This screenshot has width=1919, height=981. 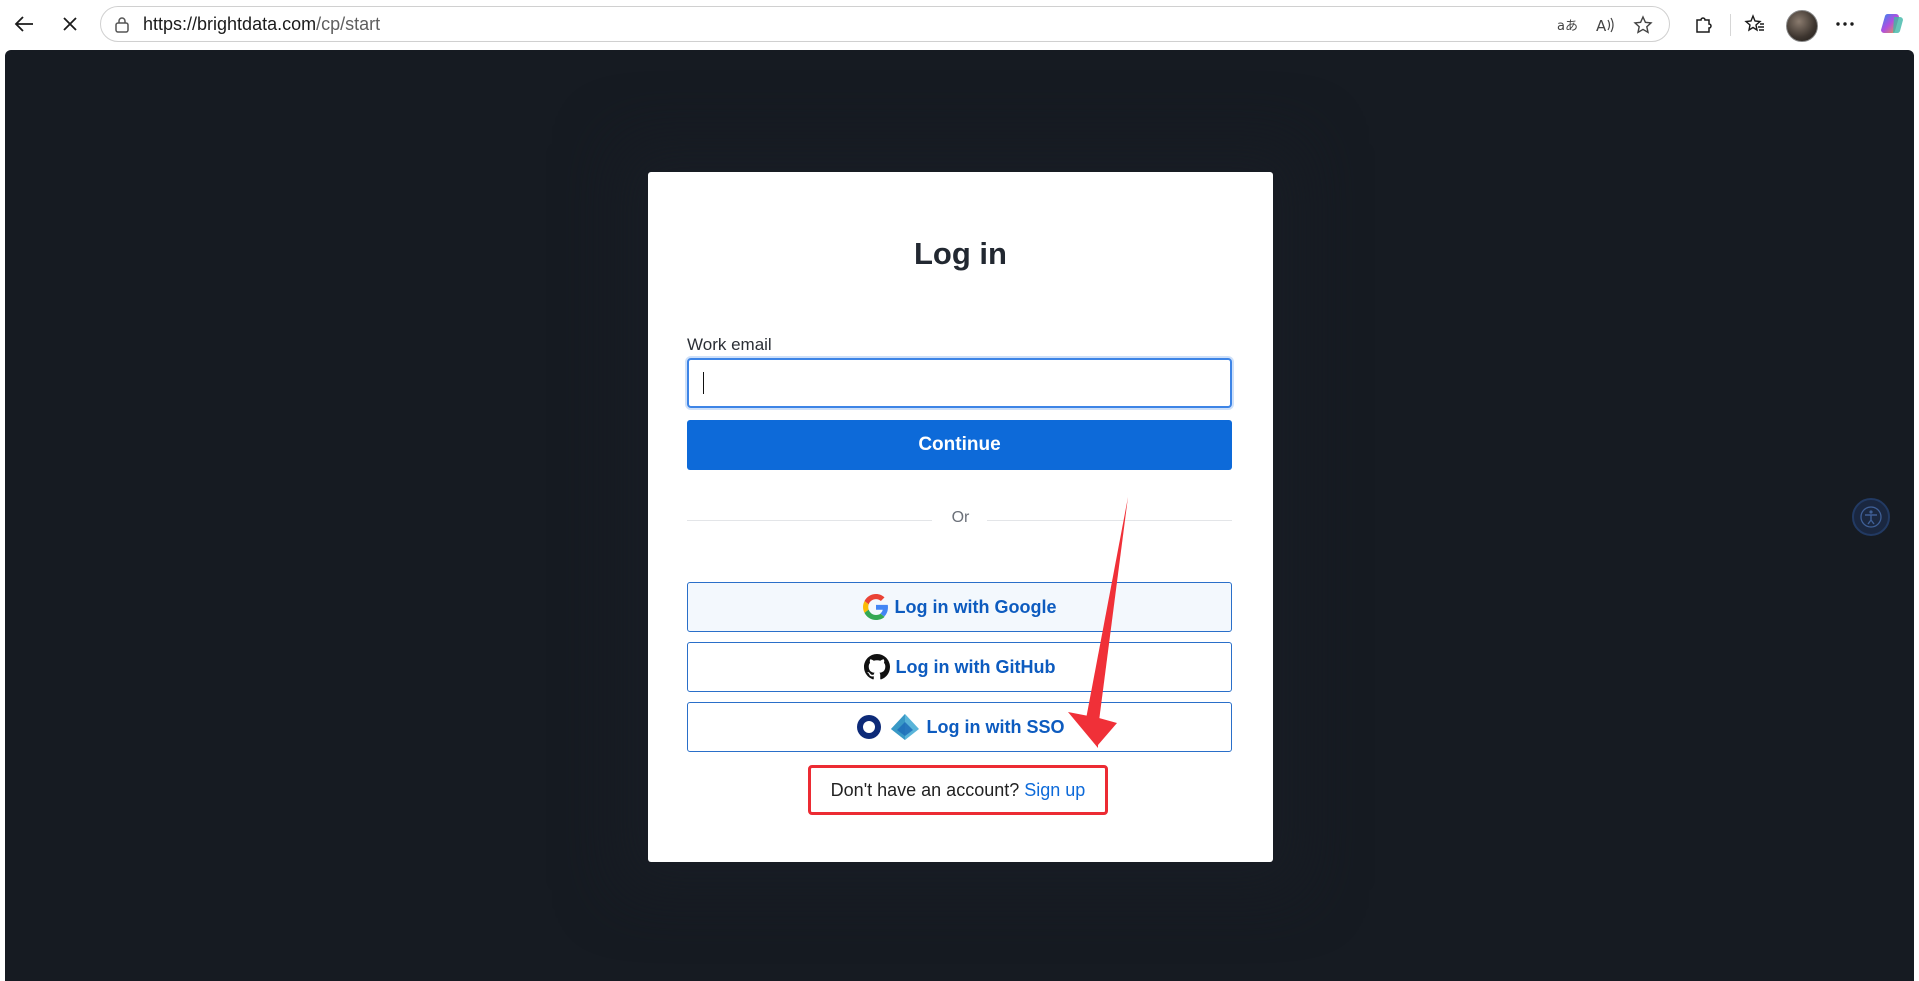 I want to click on stop-loading-button, so click(x=70, y=24).